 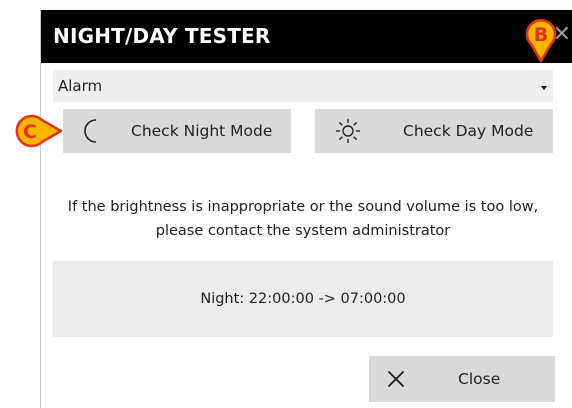 What do you see at coordinates (39, 131) in the screenshot?
I see `callout-badge-c: C` at bounding box center [39, 131].